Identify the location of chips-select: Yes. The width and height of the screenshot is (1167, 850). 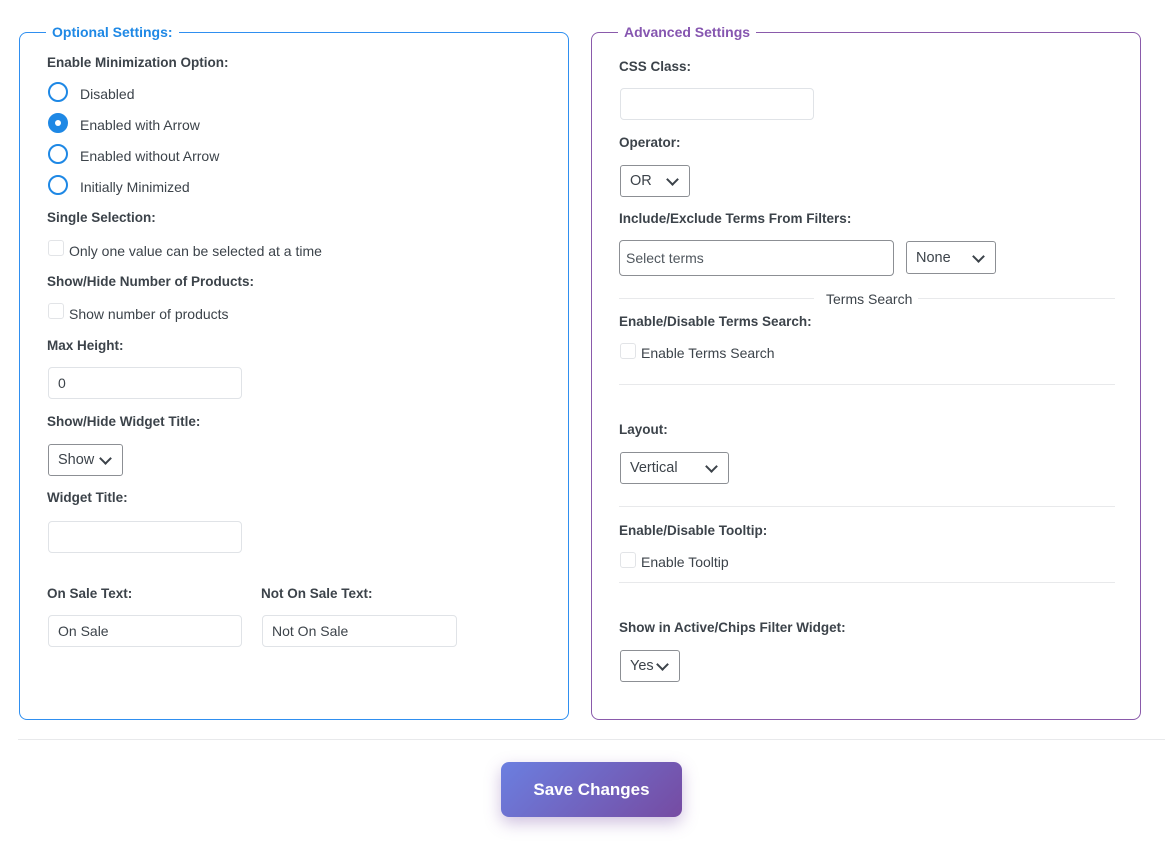
(650, 666).